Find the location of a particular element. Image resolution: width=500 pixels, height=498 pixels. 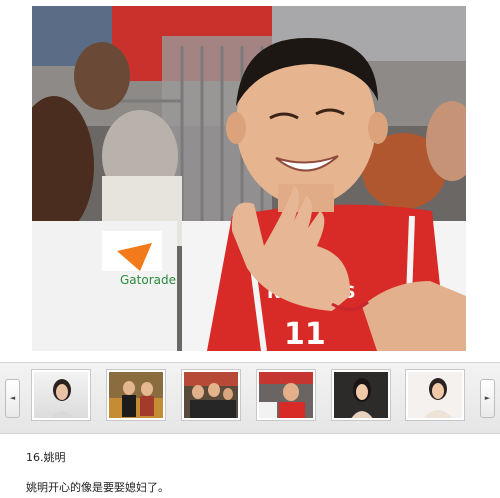

bench-logo-text: Gatorade is located at coordinates (148, 280).